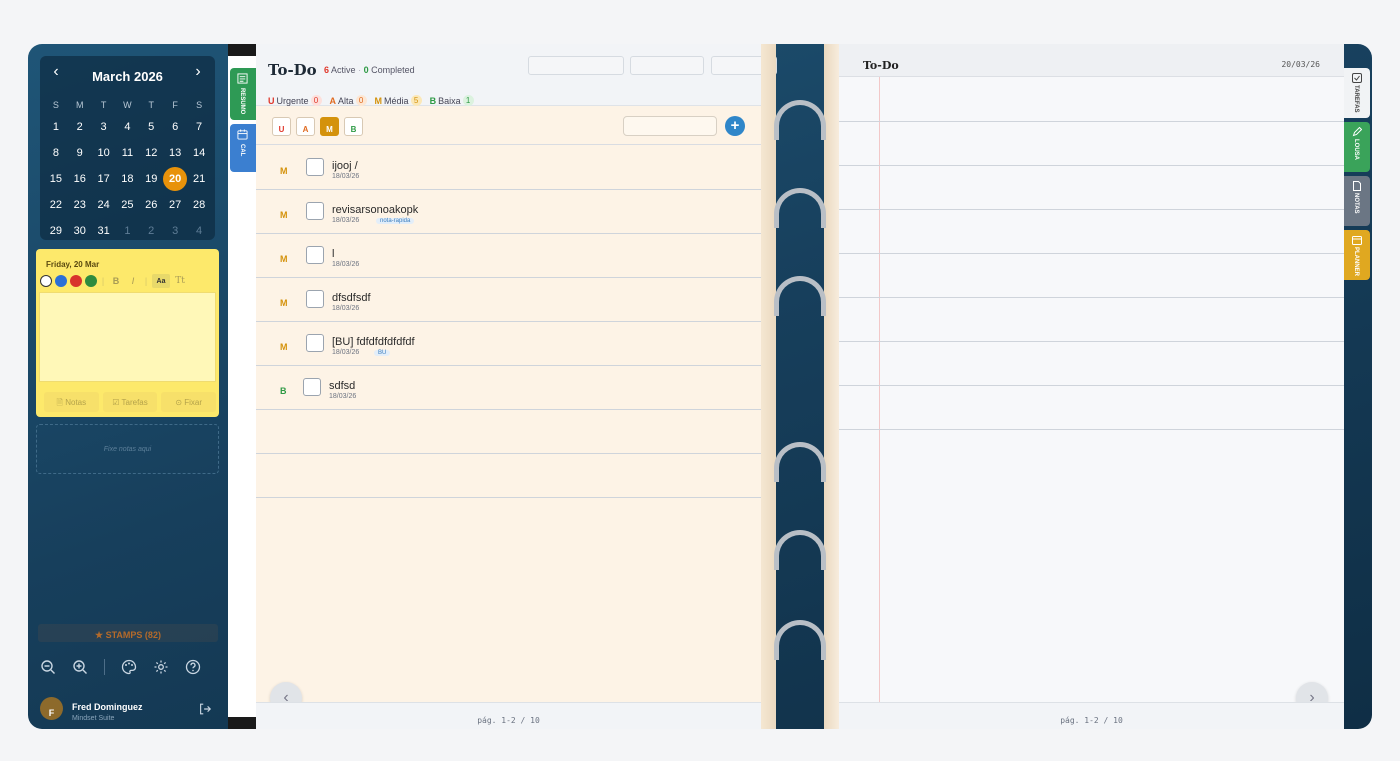 This screenshot has width=1400, height=761. I want to click on zoom-in-icon, so click(80, 667).